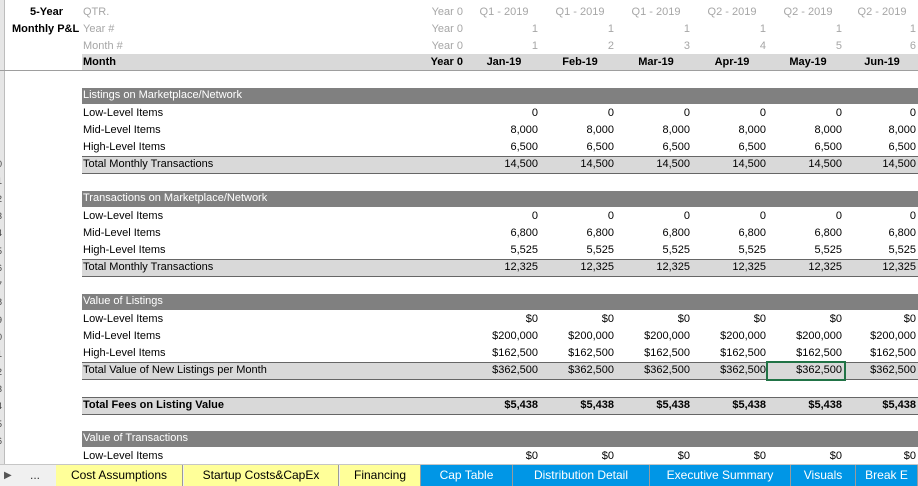 The image size is (918, 486). Describe the element at coordinates (96, 12) in the screenshot. I see `row-label-qtr: QTR.` at that location.